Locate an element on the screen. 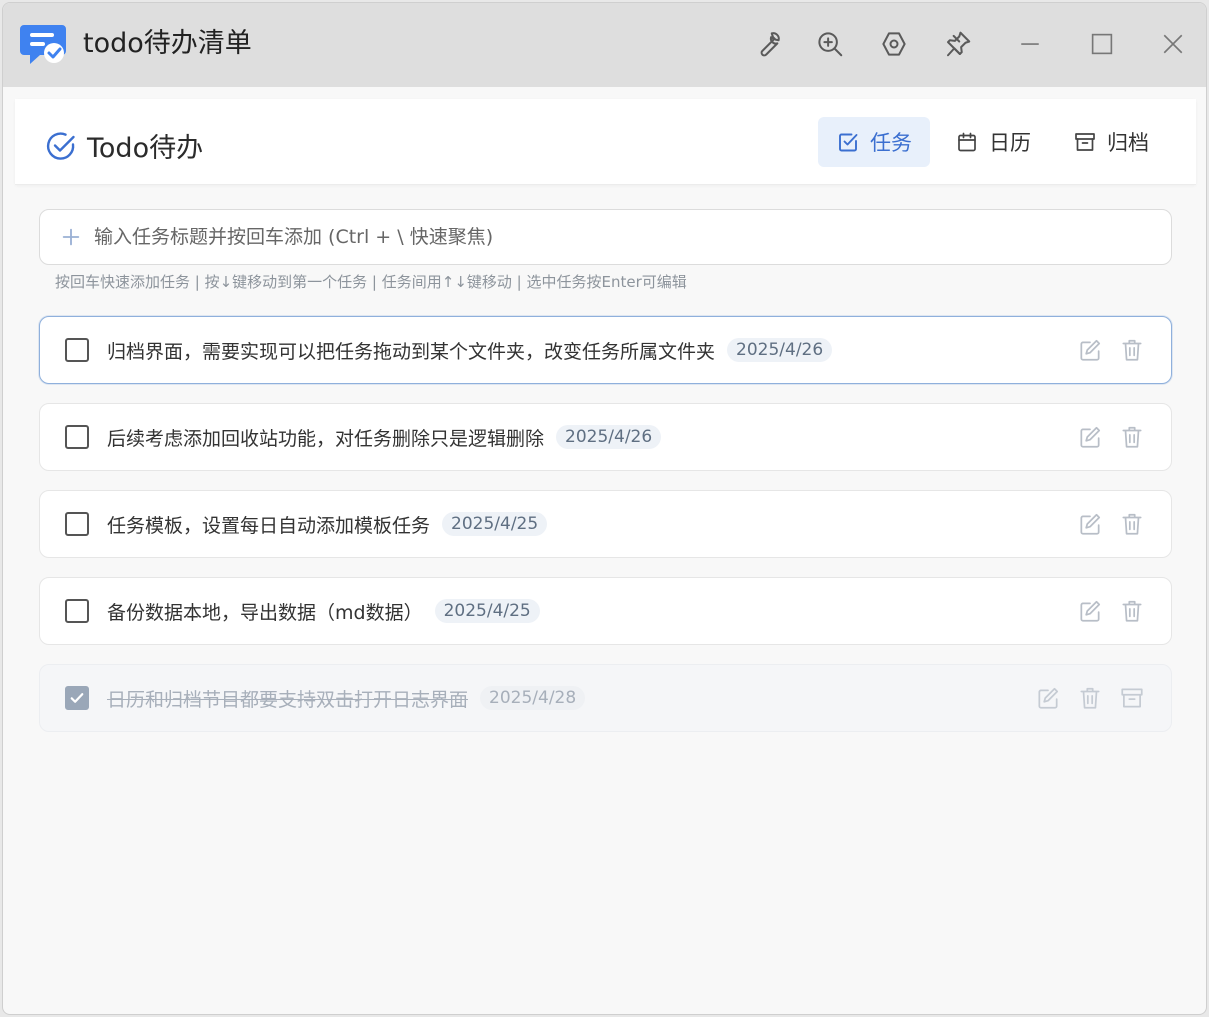 The width and height of the screenshot is (1209, 1017). add-task-field is located at coordinates (605, 237).